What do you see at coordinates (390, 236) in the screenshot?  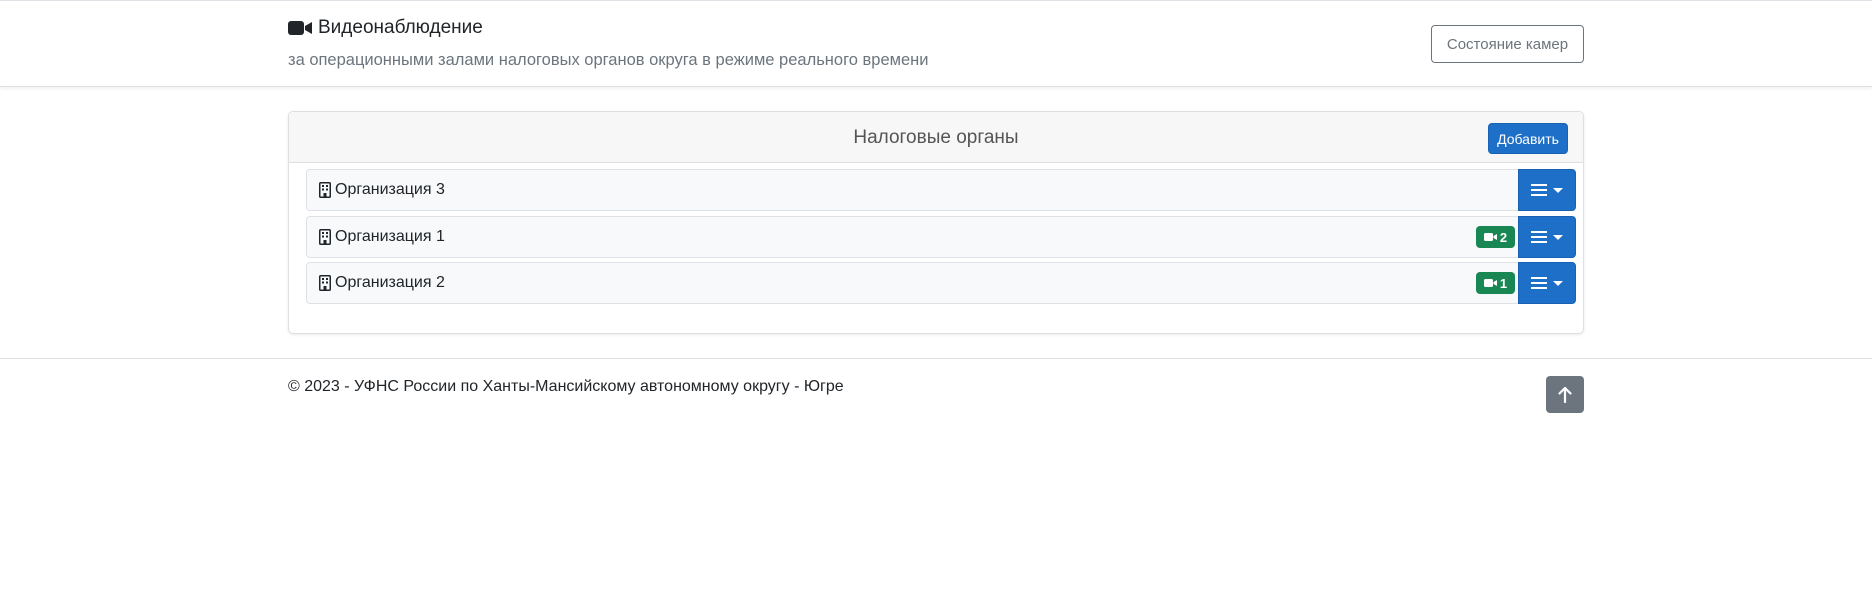 I see `organization-name: Организация 1` at bounding box center [390, 236].